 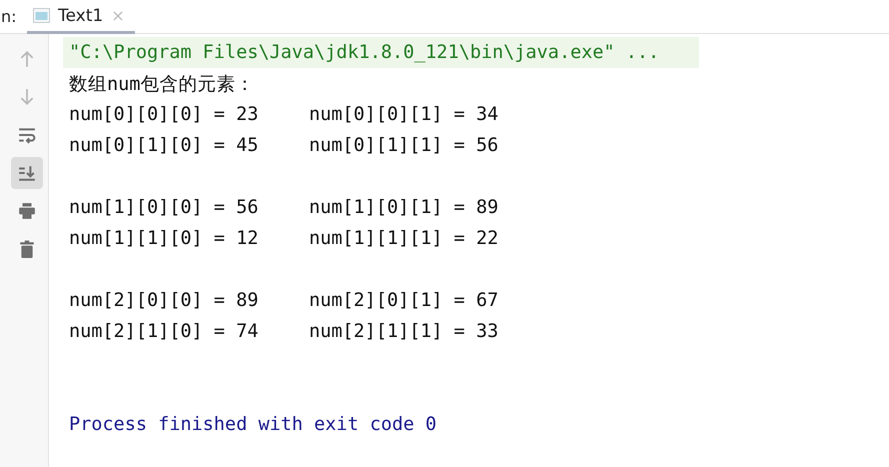 What do you see at coordinates (27, 211) in the screenshot?
I see `printer-icon` at bounding box center [27, 211].